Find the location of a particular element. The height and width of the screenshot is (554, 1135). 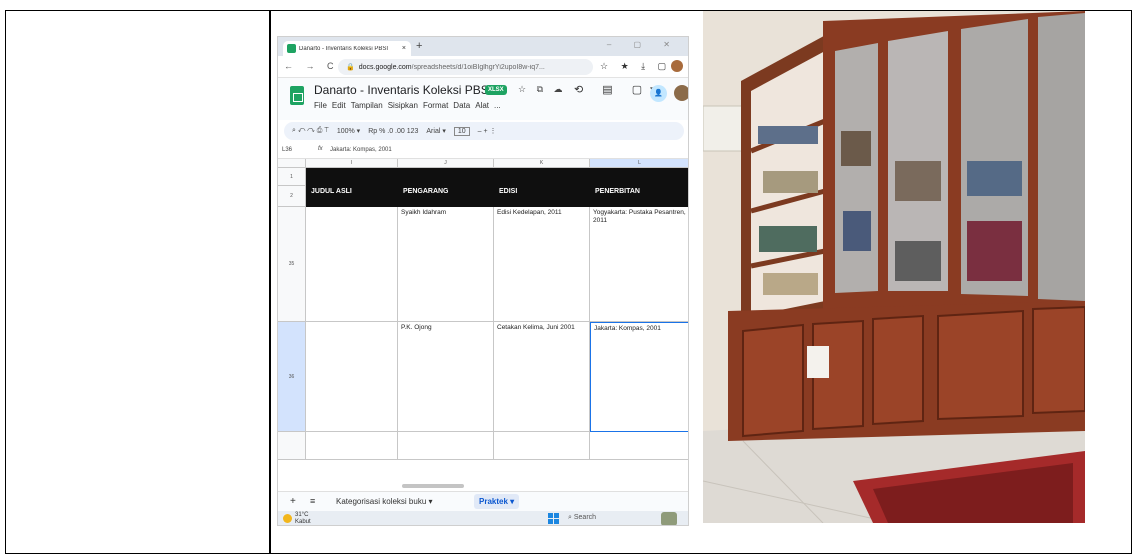

font-size-input: 10 is located at coordinates (461, 131).